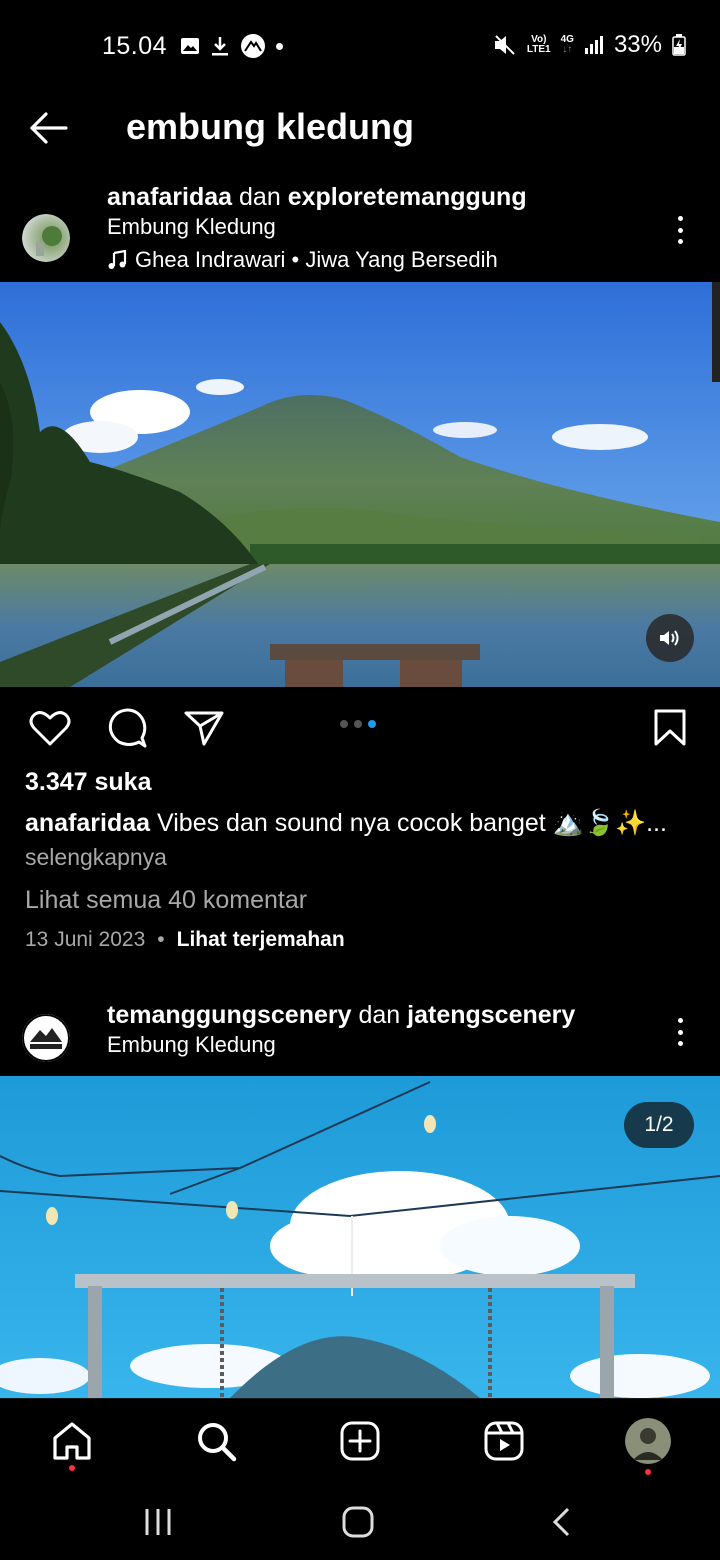 The width and height of the screenshot is (720, 1560). I want to click on status-time: 15.04, so click(135, 46).